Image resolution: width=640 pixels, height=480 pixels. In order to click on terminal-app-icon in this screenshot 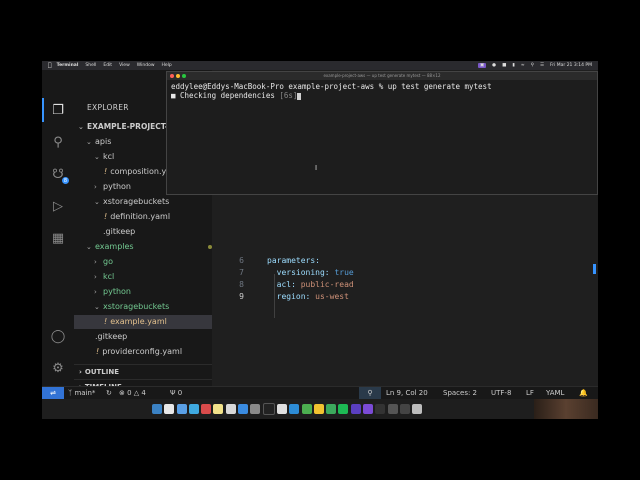, I will do `click(268, 409)`.